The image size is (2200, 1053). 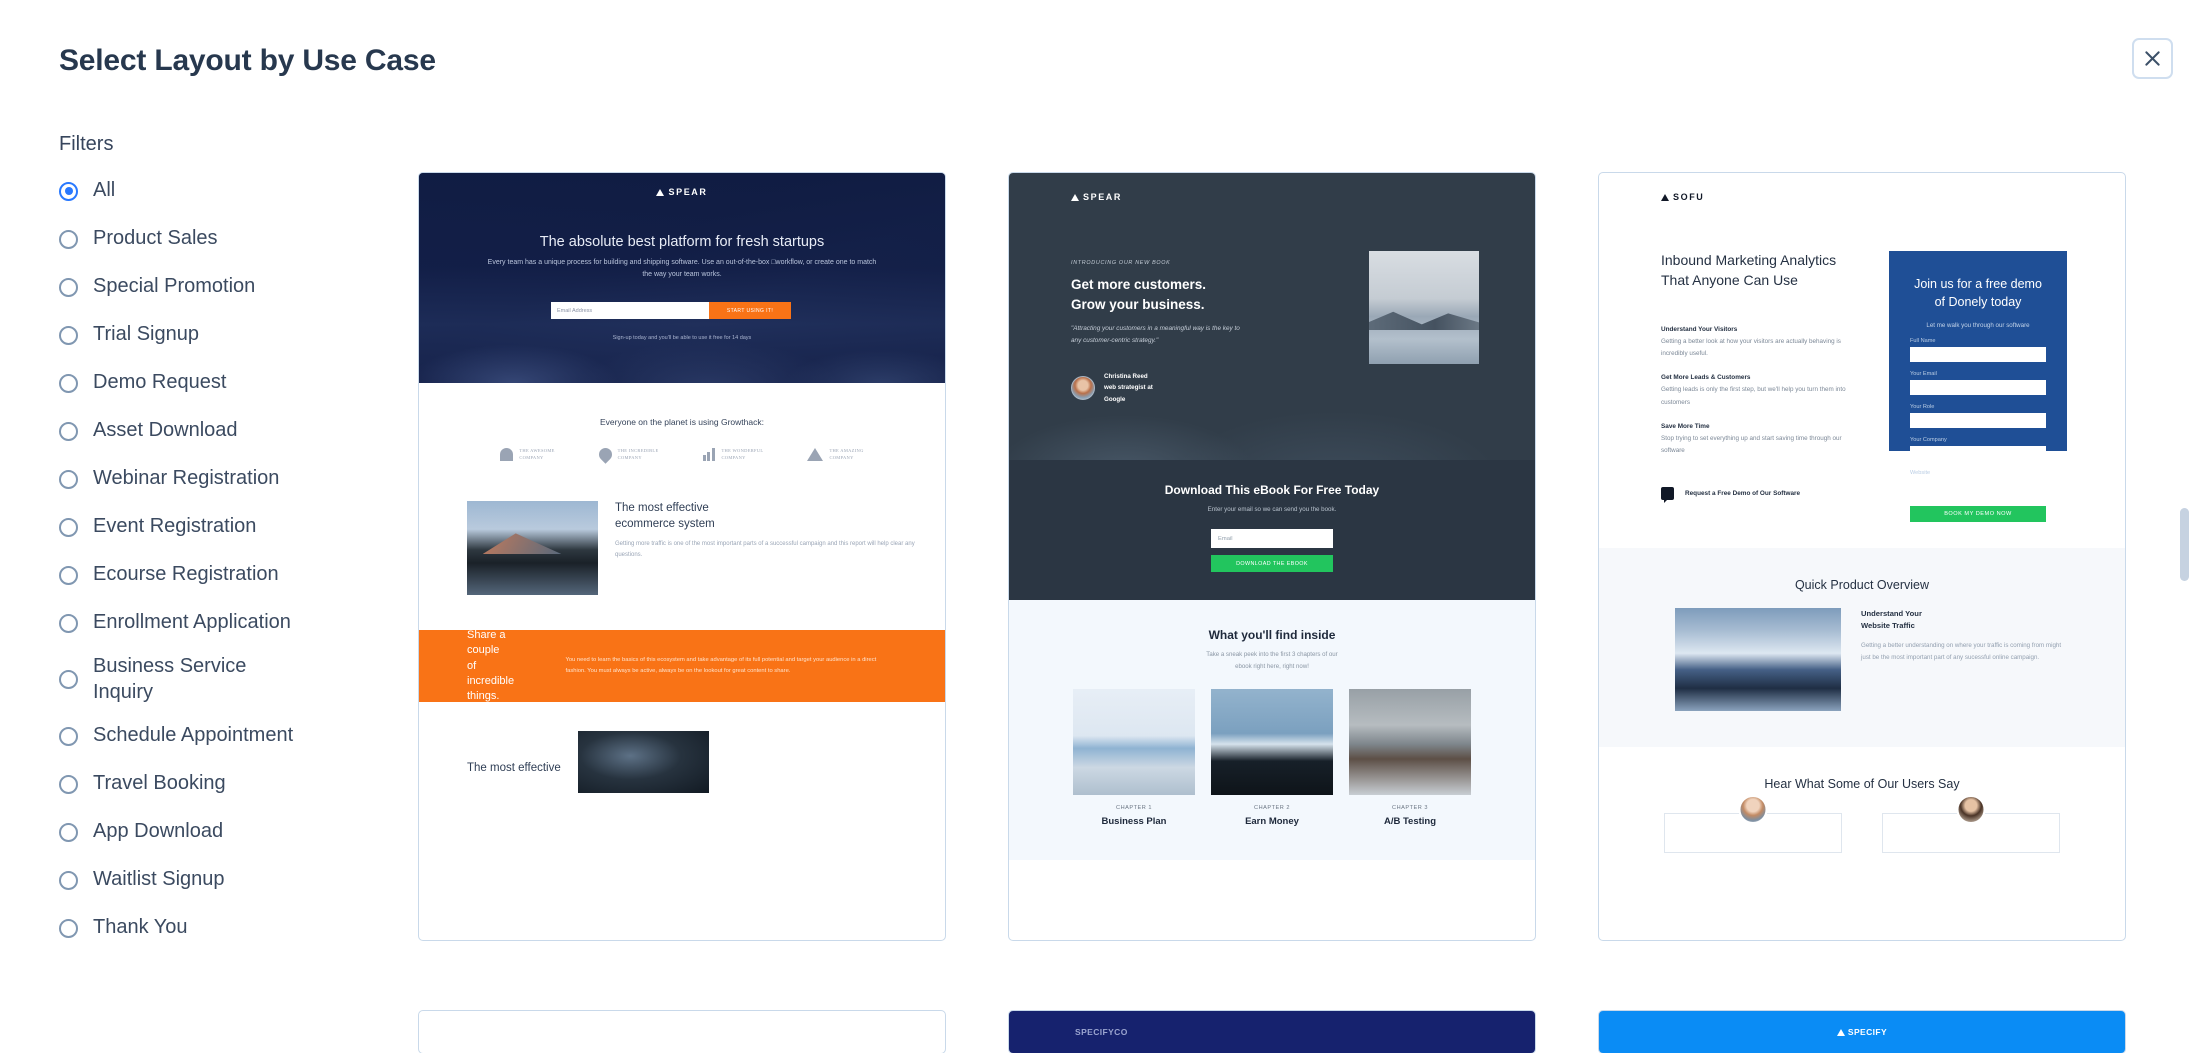 What do you see at coordinates (1923, 373) in the screenshot?
I see `form-field-label: Your Email` at bounding box center [1923, 373].